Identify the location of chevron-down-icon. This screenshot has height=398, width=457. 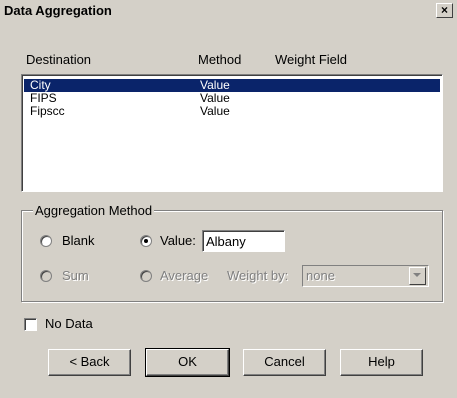
(417, 275).